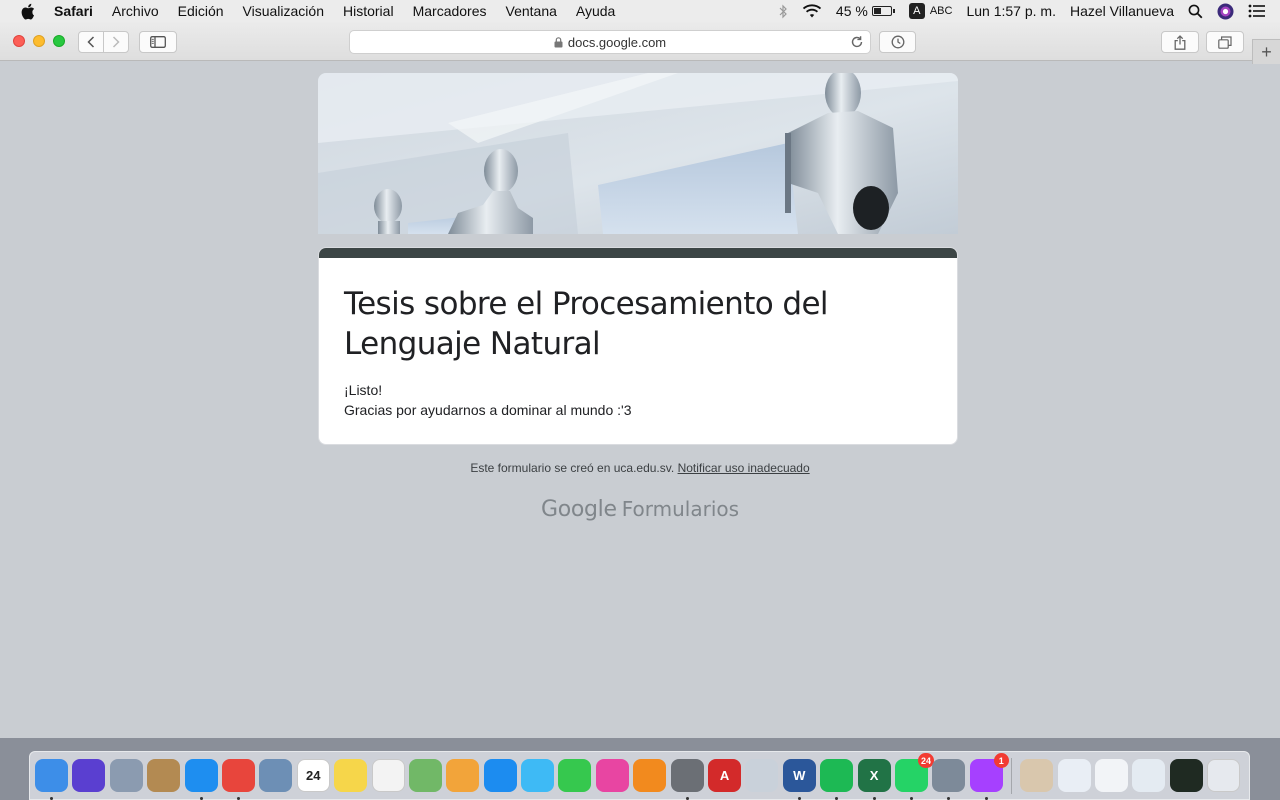  I want to click on sidebar-icon, so click(158, 42).